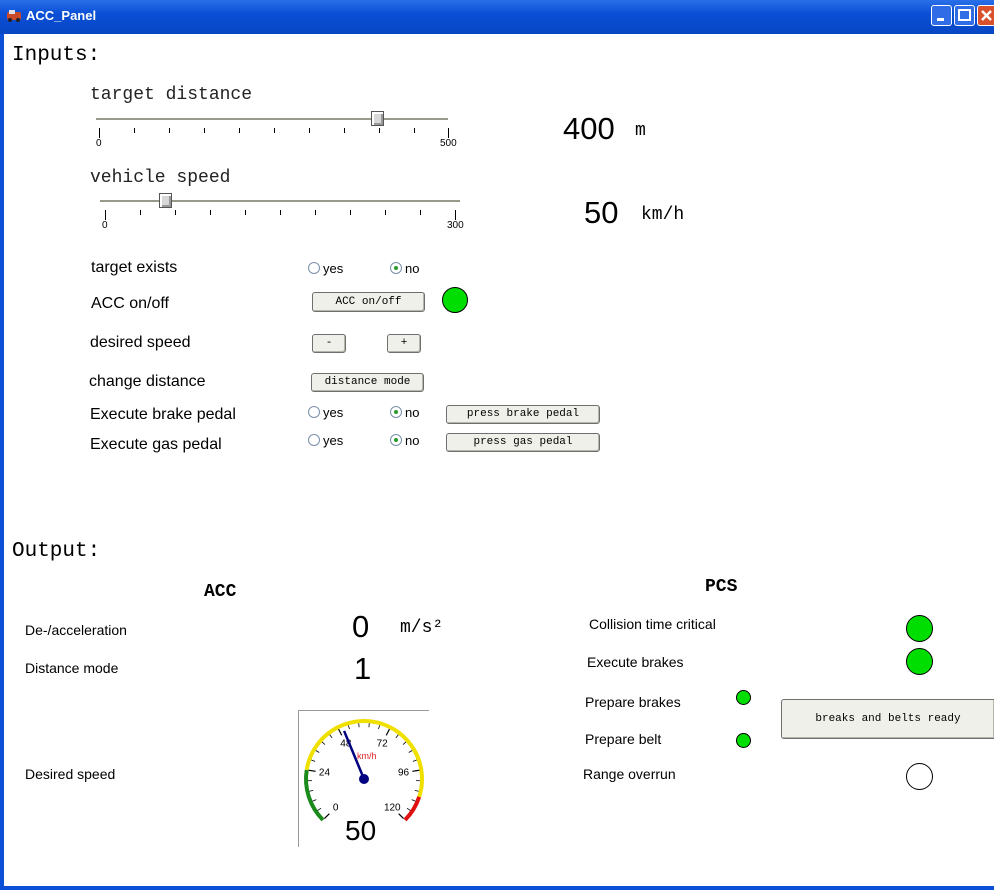 This screenshot has height=890, width=994. Describe the element at coordinates (497, 888) in the screenshot. I see `window-frame-bottom` at that location.